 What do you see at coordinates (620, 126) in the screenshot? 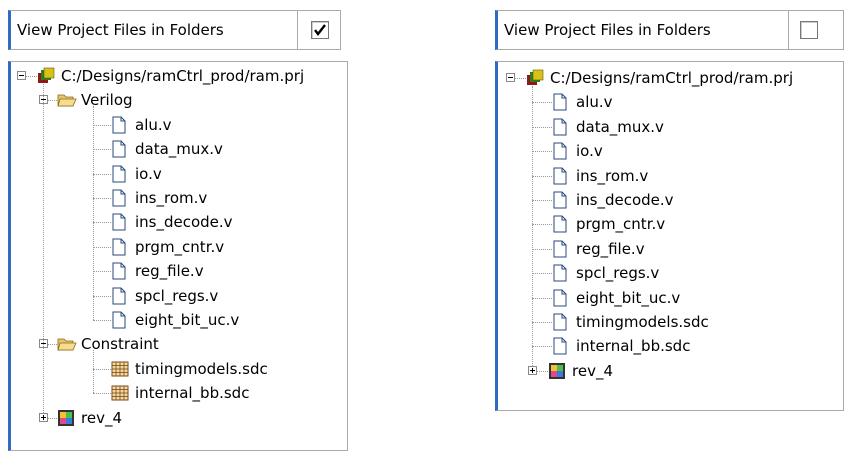
I see `right-file-item-label: data_mux.v` at bounding box center [620, 126].